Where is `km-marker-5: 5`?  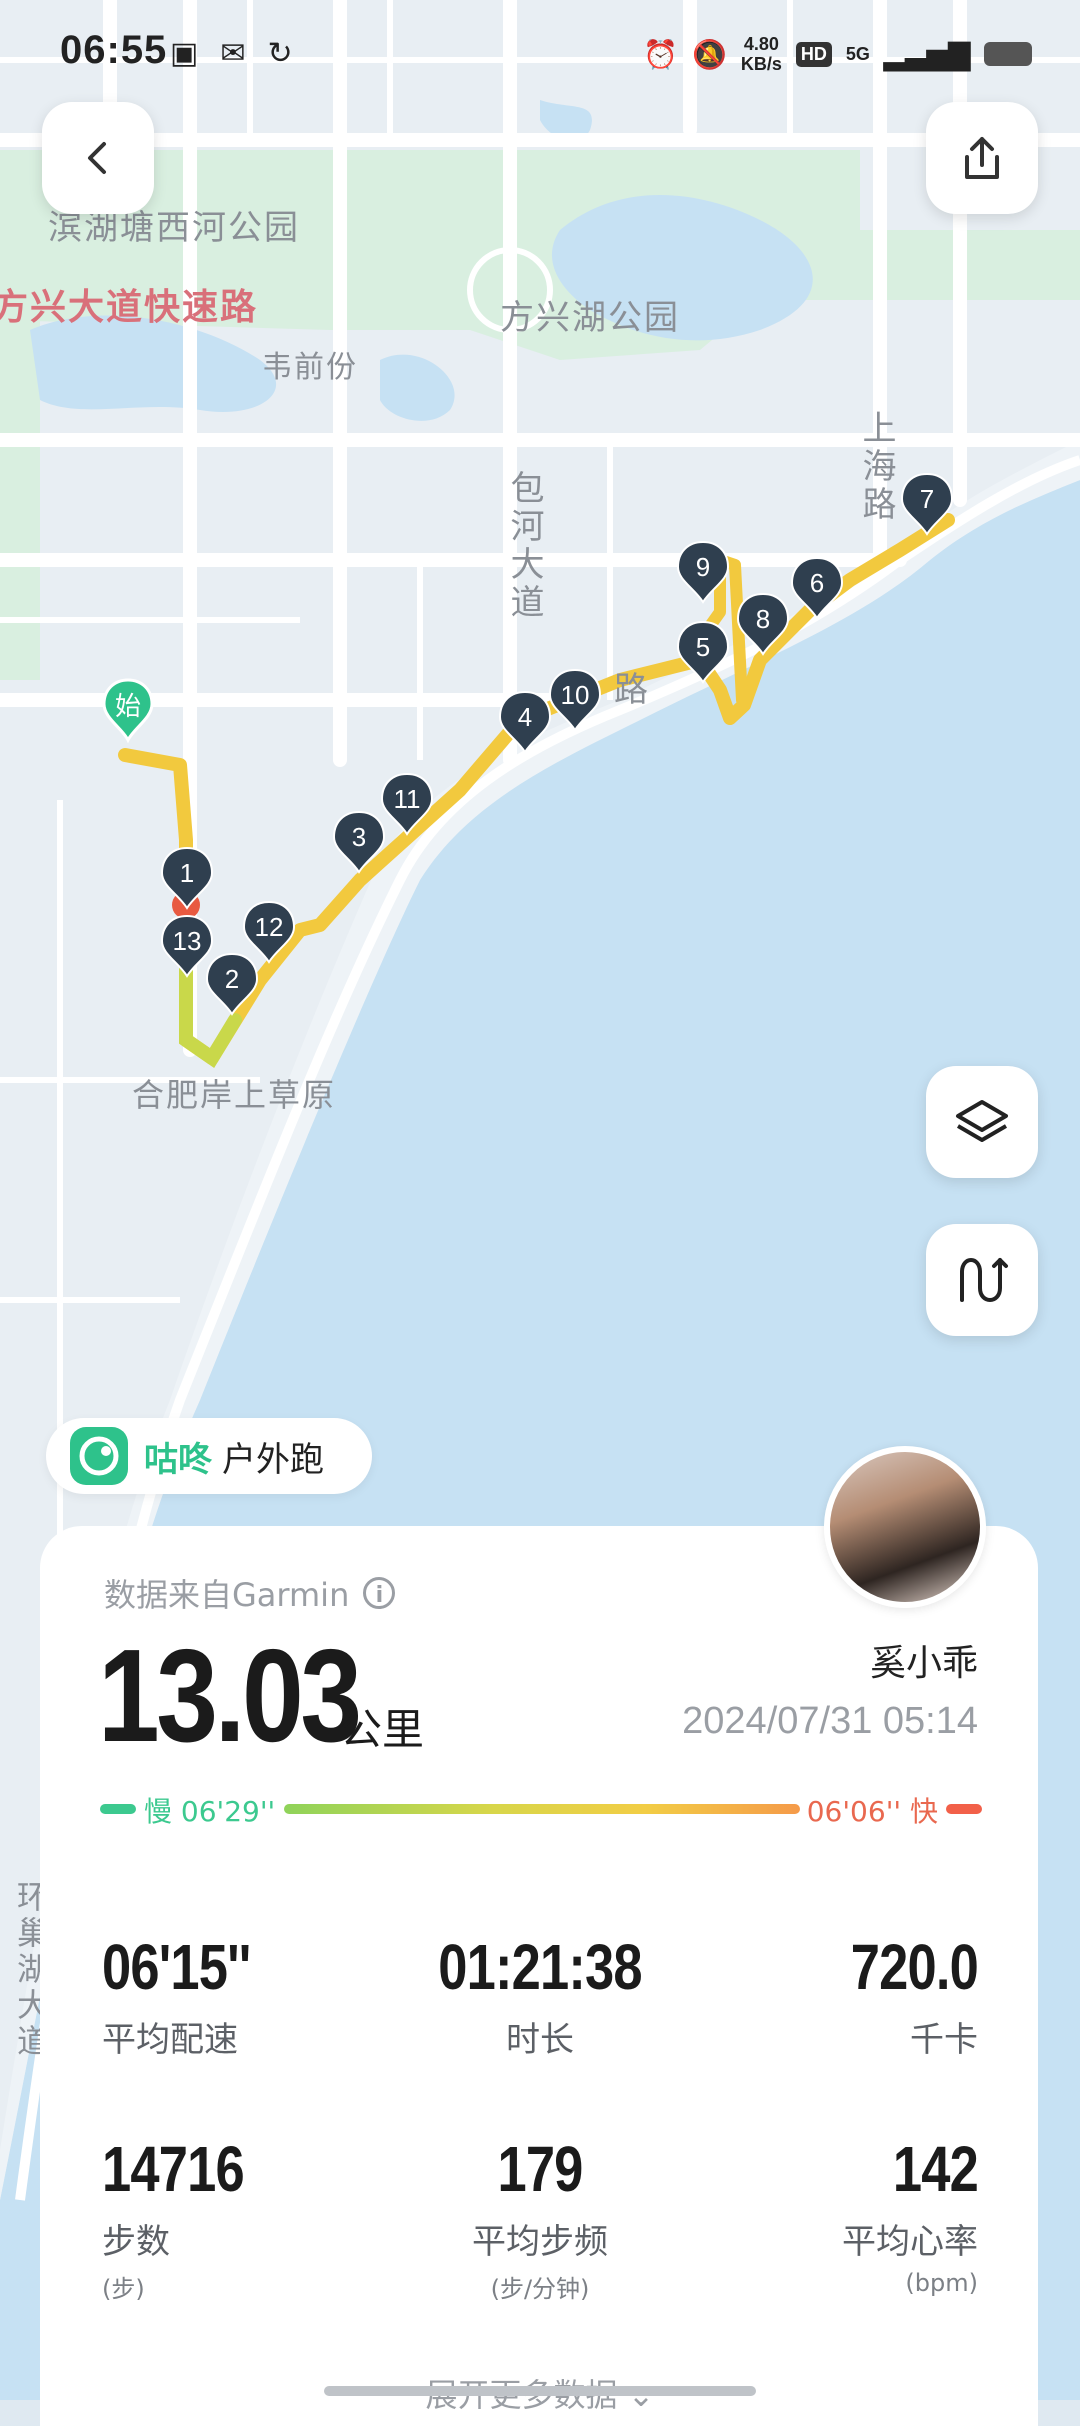 km-marker-5: 5 is located at coordinates (703, 653).